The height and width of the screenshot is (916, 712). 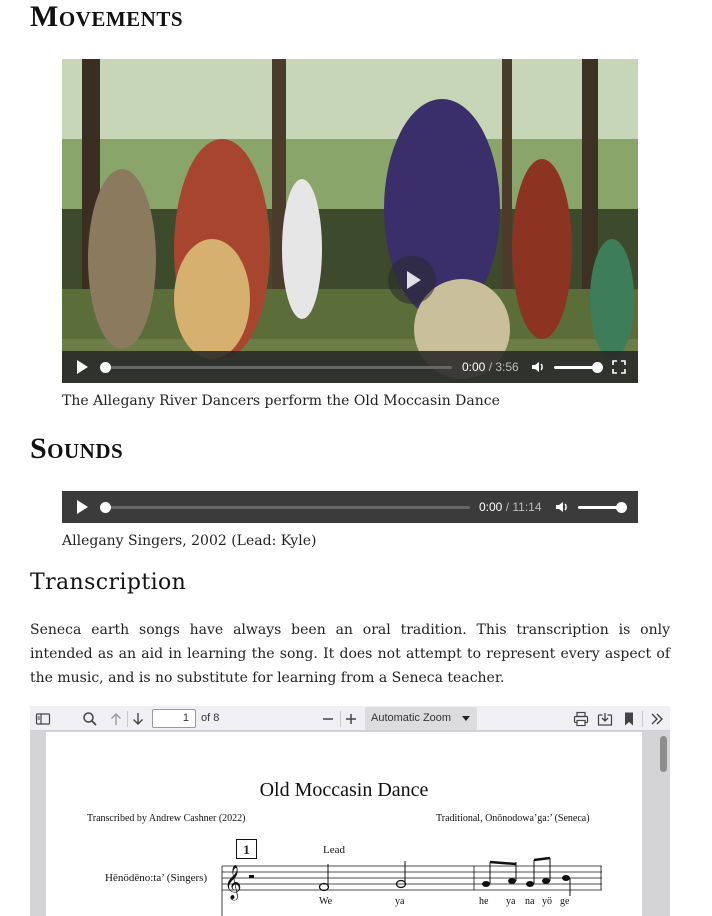 What do you see at coordinates (657, 719) in the screenshot?
I see `more-tools-icon` at bounding box center [657, 719].